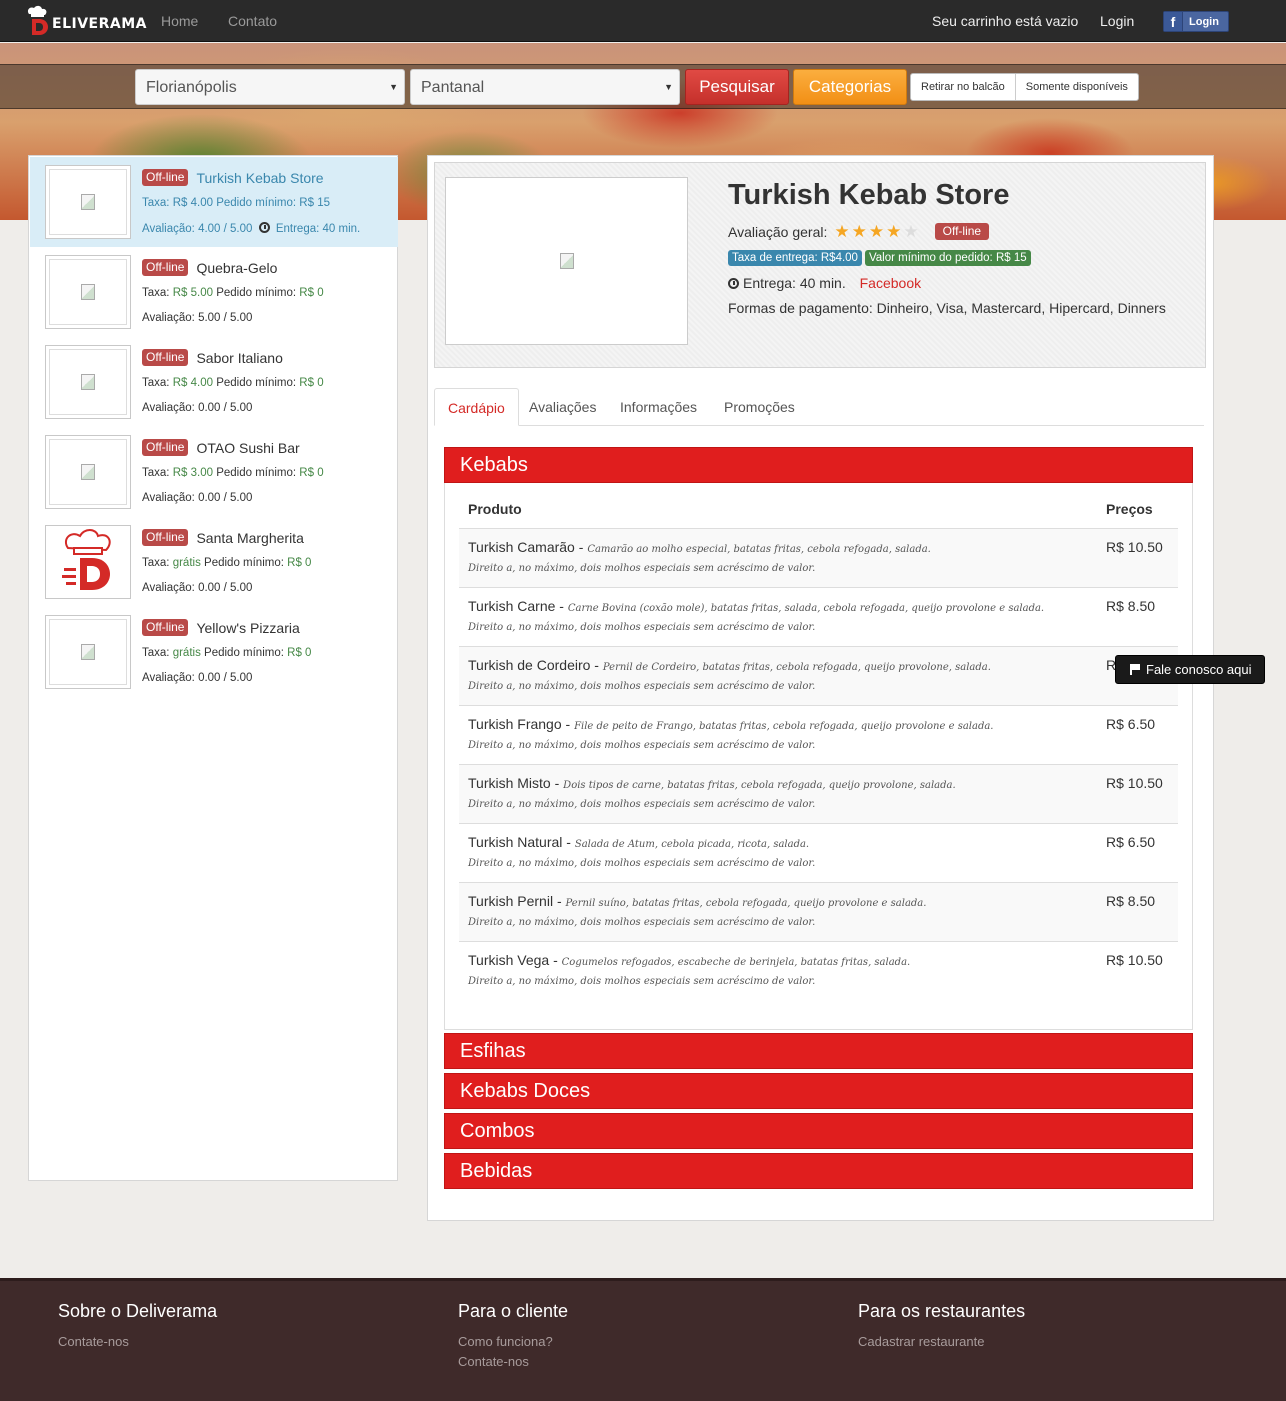  What do you see at coordinates (818, 1131) in the screenshot?
I see `category-header-combos: Combos` at bounding box center [818, 1131].